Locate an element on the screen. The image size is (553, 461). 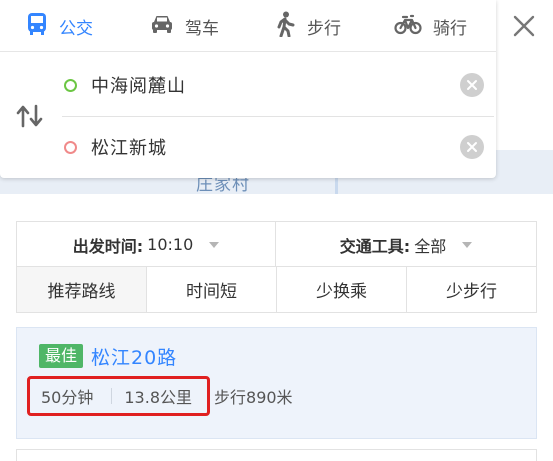
swap-arrows-icon is located at coordinates (29, 116).